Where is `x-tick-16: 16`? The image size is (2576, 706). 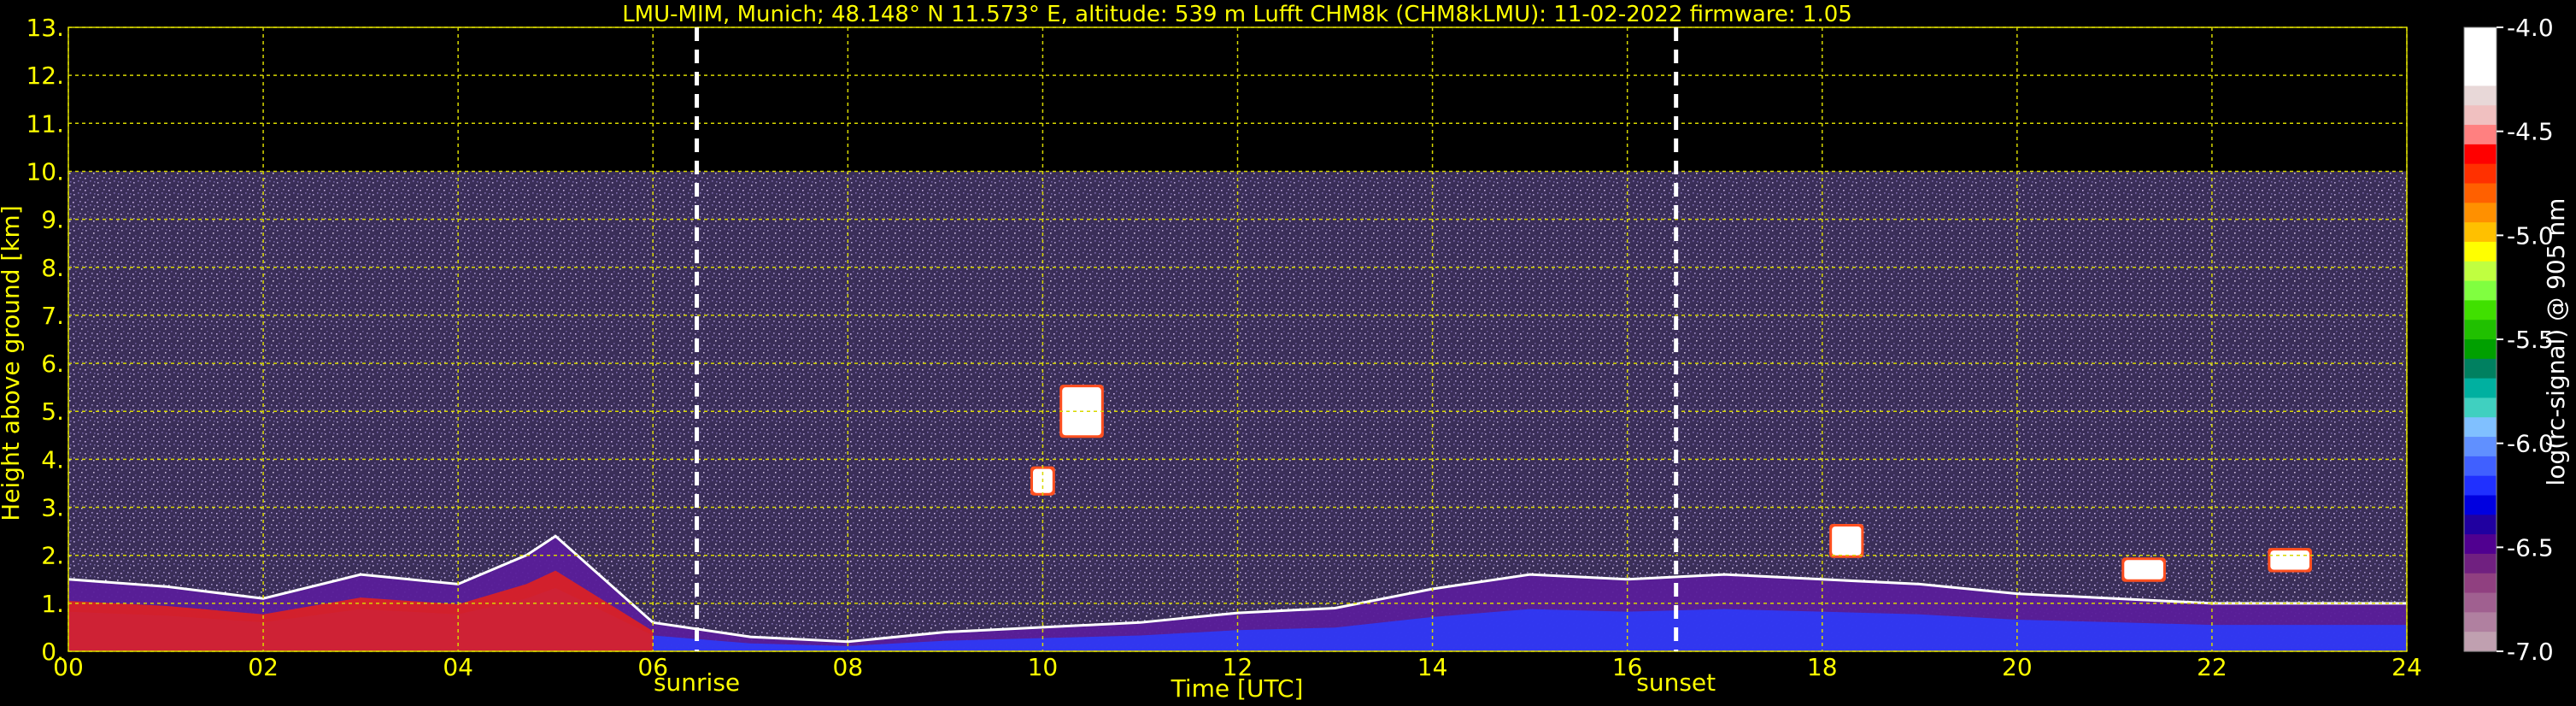
x-tick-16: 16 is located at coordinates (1627, 667).